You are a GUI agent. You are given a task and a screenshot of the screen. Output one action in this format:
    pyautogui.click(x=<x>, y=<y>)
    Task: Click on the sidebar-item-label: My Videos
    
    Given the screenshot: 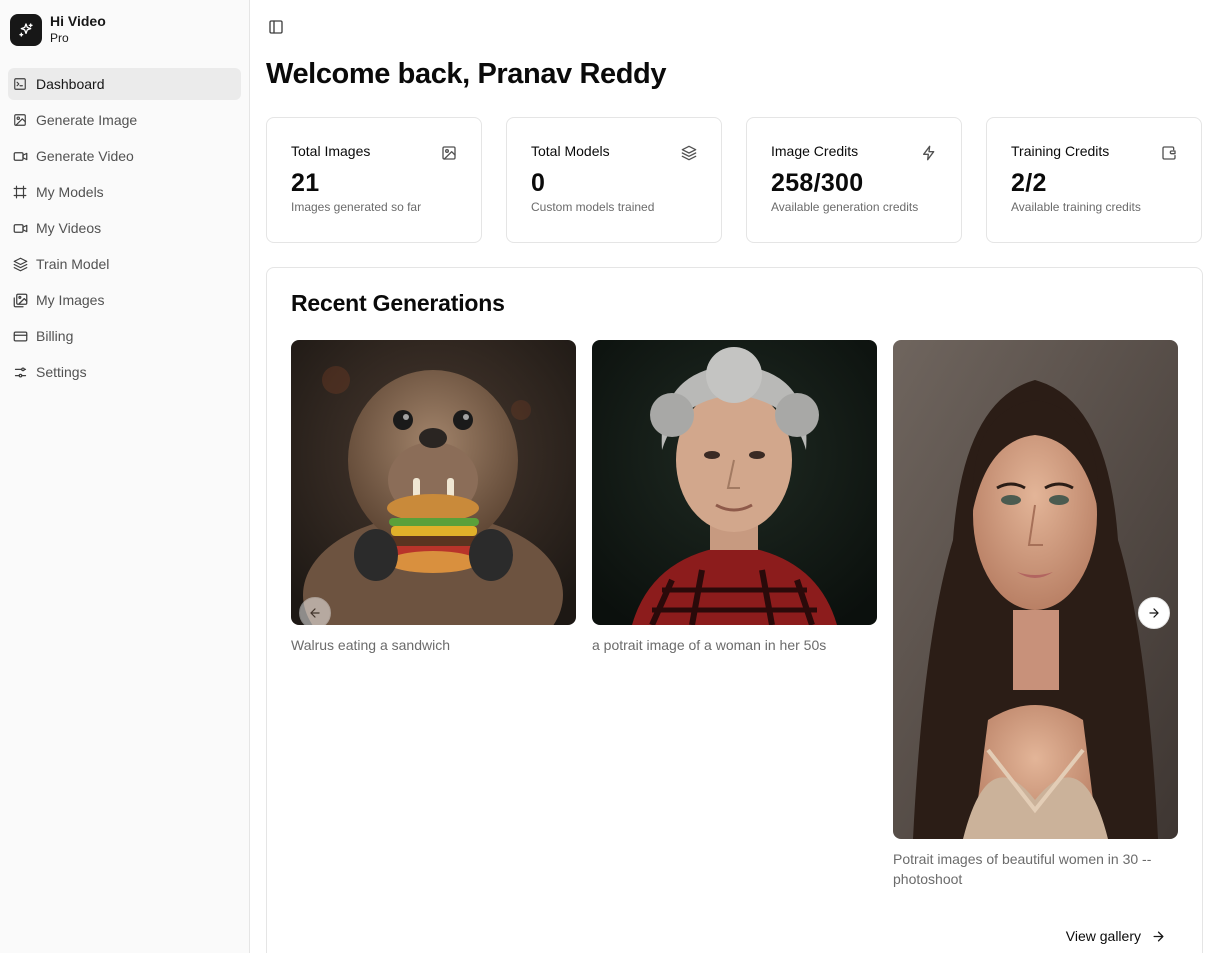 What is the action you would take?
    pyautogui.click(x=69, y=228)
    